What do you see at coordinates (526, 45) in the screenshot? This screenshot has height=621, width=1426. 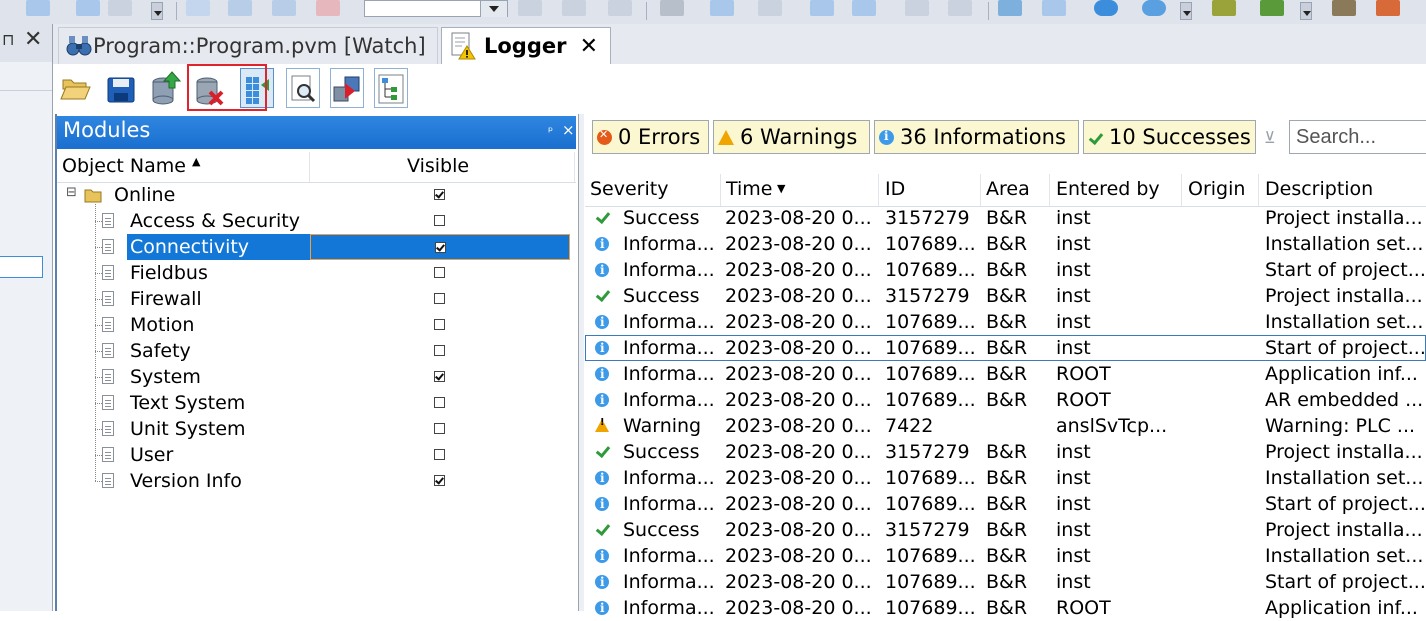 I see `tab-logger: Logger ✕` at bounding box center [526, 45].